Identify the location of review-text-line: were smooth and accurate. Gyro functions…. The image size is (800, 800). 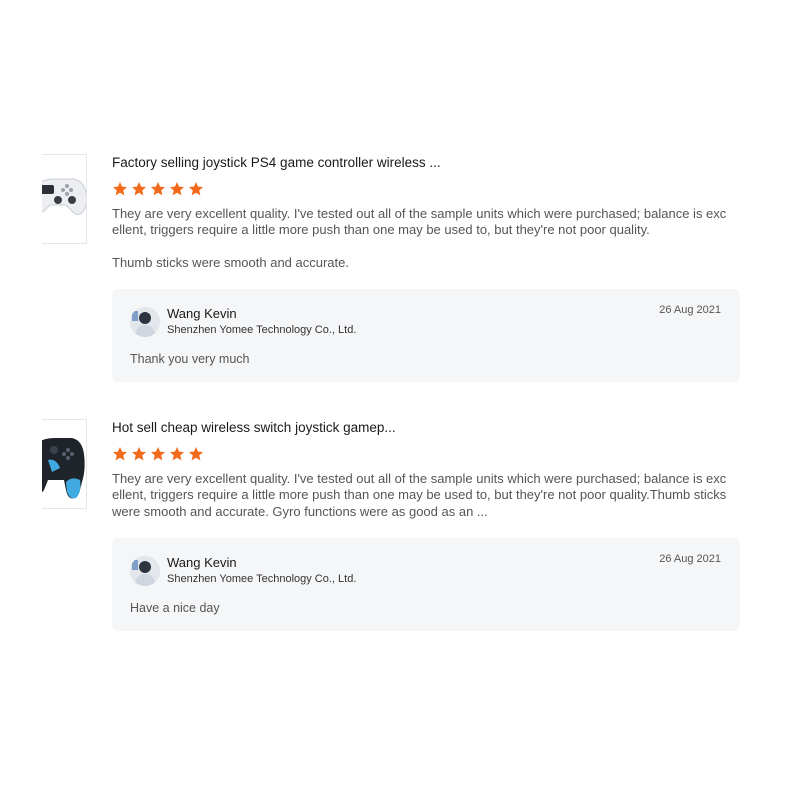
(300, 511).